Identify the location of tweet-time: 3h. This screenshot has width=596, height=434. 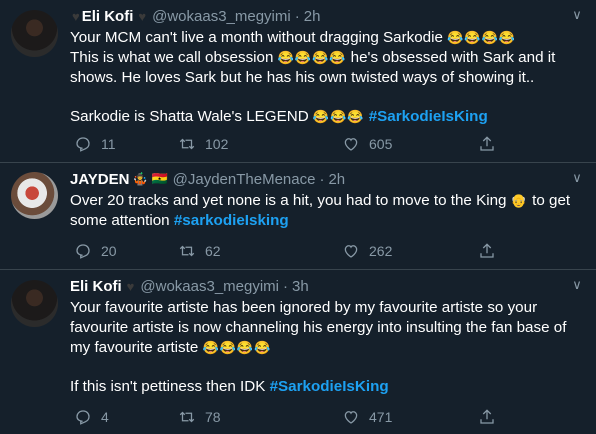
(300, 286).